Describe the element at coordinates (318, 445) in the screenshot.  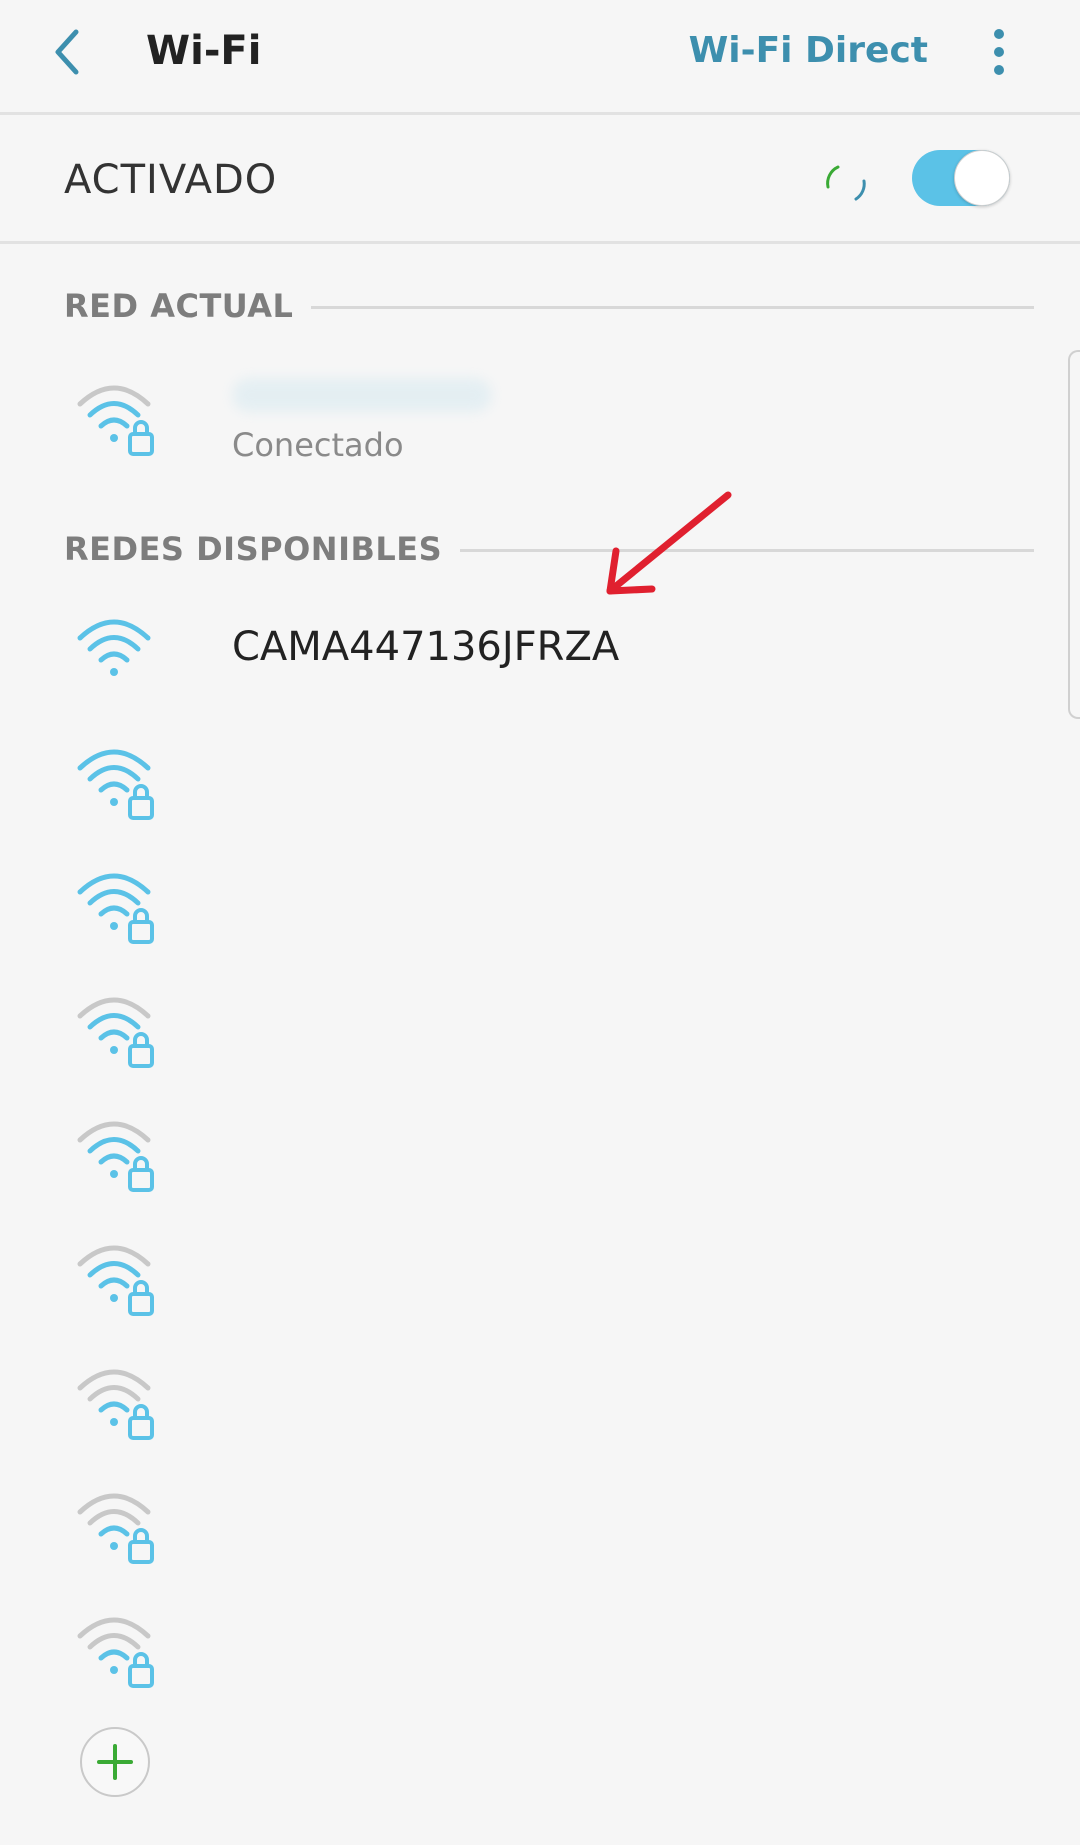
I see `connection-status: Conectado` at that location.